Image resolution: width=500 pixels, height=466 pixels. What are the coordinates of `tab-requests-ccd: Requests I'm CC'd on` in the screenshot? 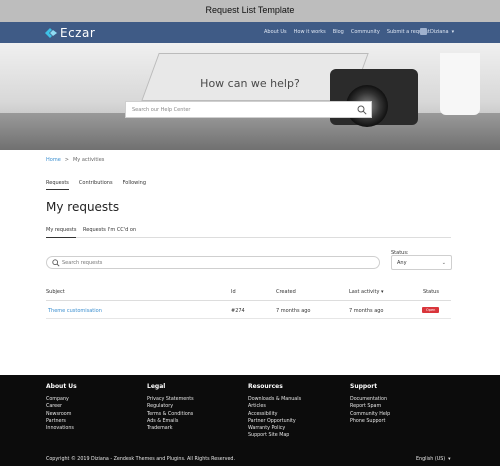 It's located at (109, 230).